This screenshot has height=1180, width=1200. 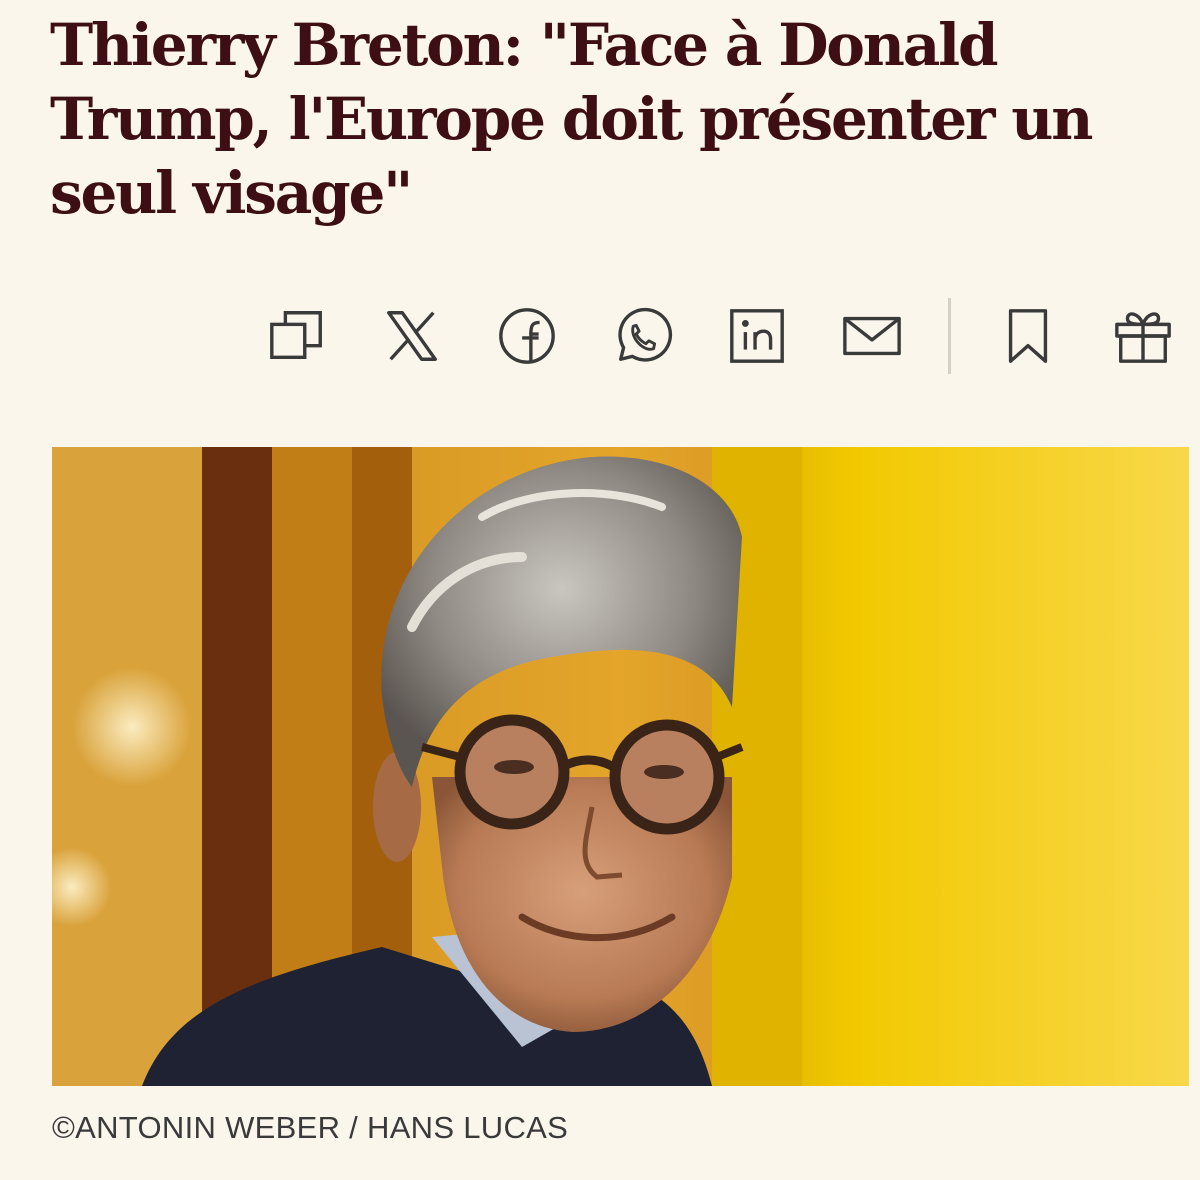 I want to click on share-bar-separator, so click(x=949, y=336).